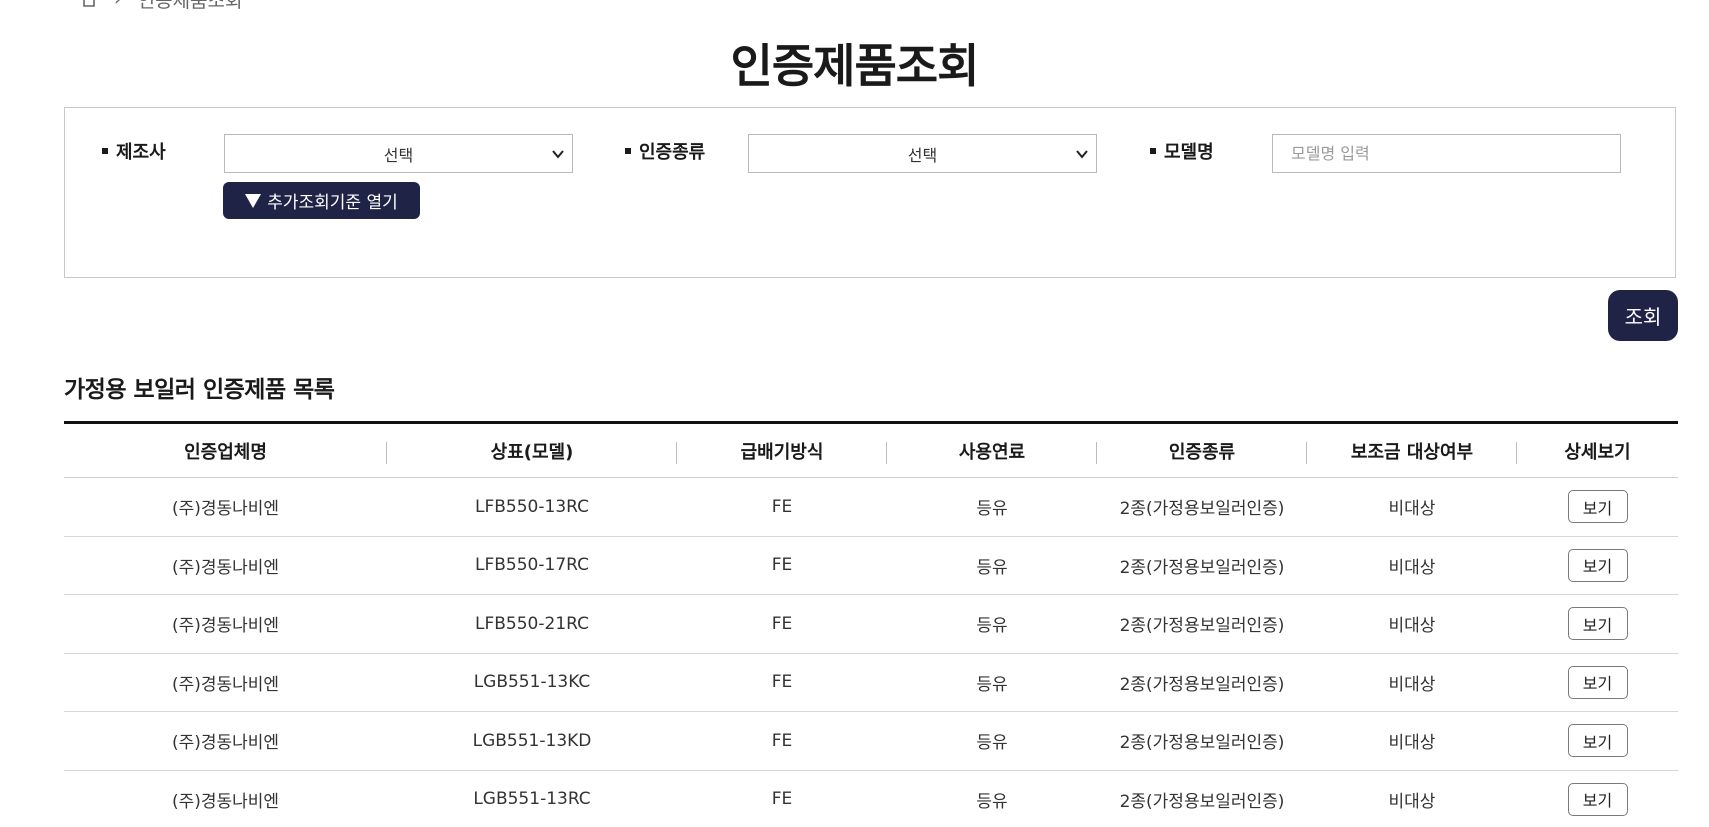 Image resolution: width=1709 pixels, height=827 pixels. What do you see at coordinates (532, 565) in the screenshot?
I see `model-cell: LFB550-17RC` at bounding box center [532, 565].